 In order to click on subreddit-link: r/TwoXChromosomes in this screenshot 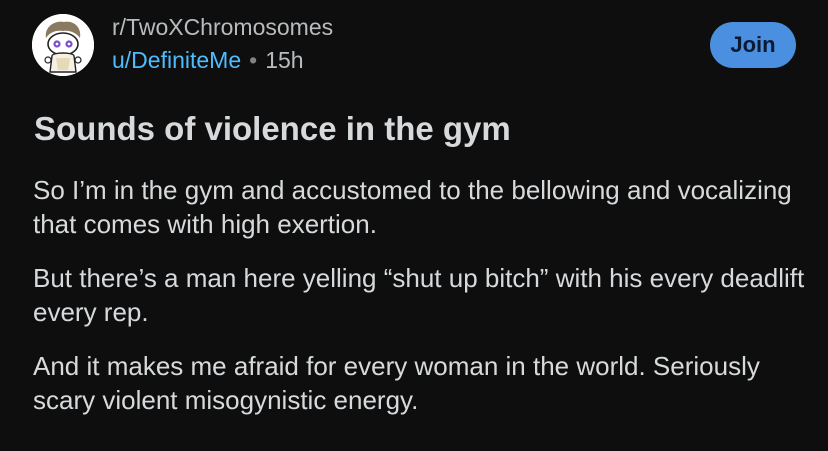, I will do `click(222, 27)`.